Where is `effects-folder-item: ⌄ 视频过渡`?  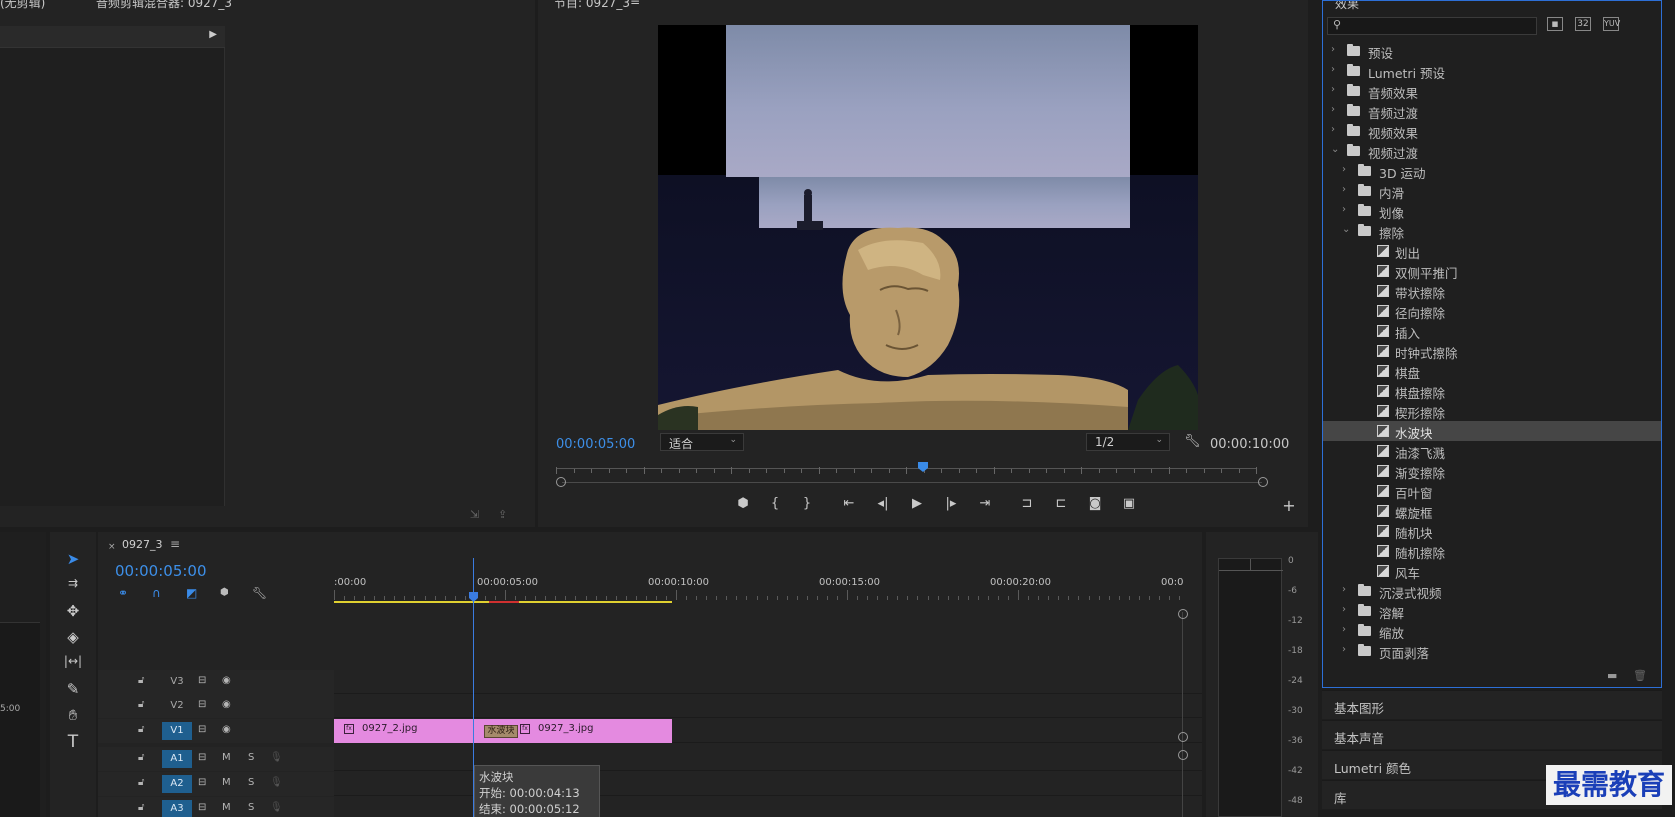 effects-folder-item: ⌄ 视频过渡 is located at coordinates (1492, 151).